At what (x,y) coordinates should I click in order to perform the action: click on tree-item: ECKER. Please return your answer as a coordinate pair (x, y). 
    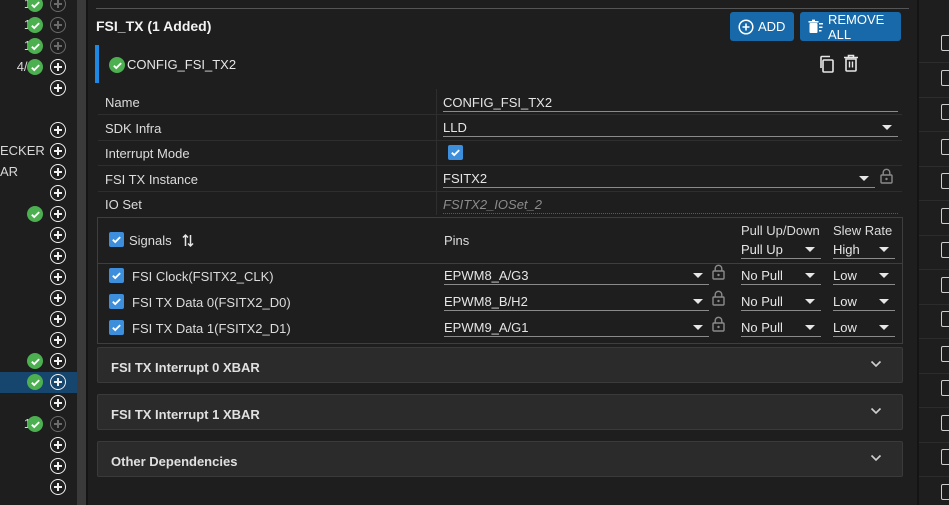
    Looking at the image, I should click on (38, 151).